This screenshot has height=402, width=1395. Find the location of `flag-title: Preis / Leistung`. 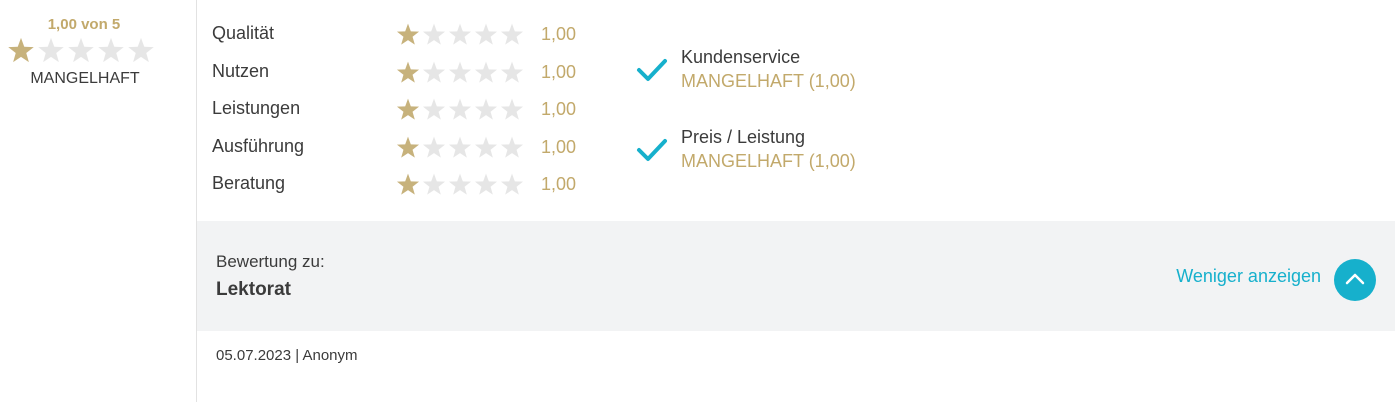

flag-title: Preis / Leistung is located at coordinates (743, 137).